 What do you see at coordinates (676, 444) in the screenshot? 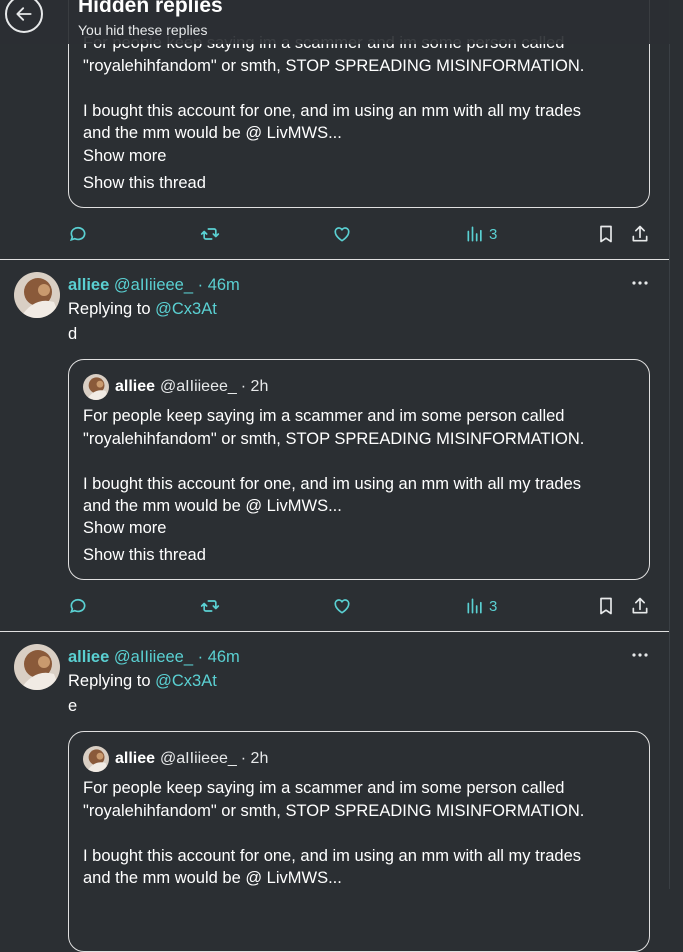
I see `scrollbar` at bounding box center [676, 444].